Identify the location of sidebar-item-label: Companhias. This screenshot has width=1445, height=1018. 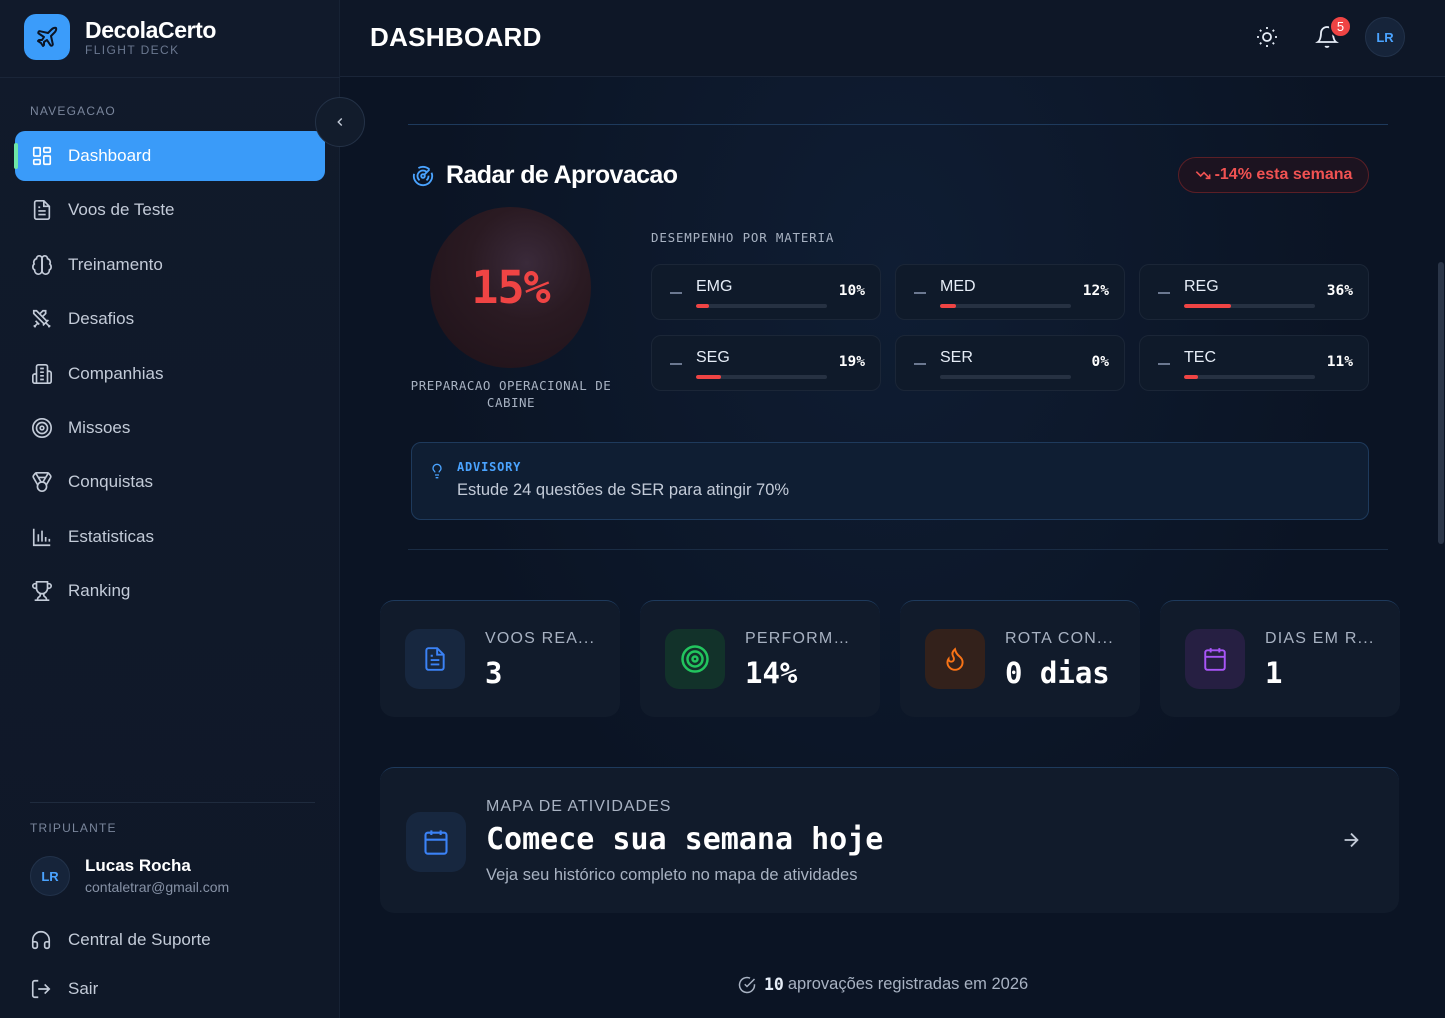
(116, 373).